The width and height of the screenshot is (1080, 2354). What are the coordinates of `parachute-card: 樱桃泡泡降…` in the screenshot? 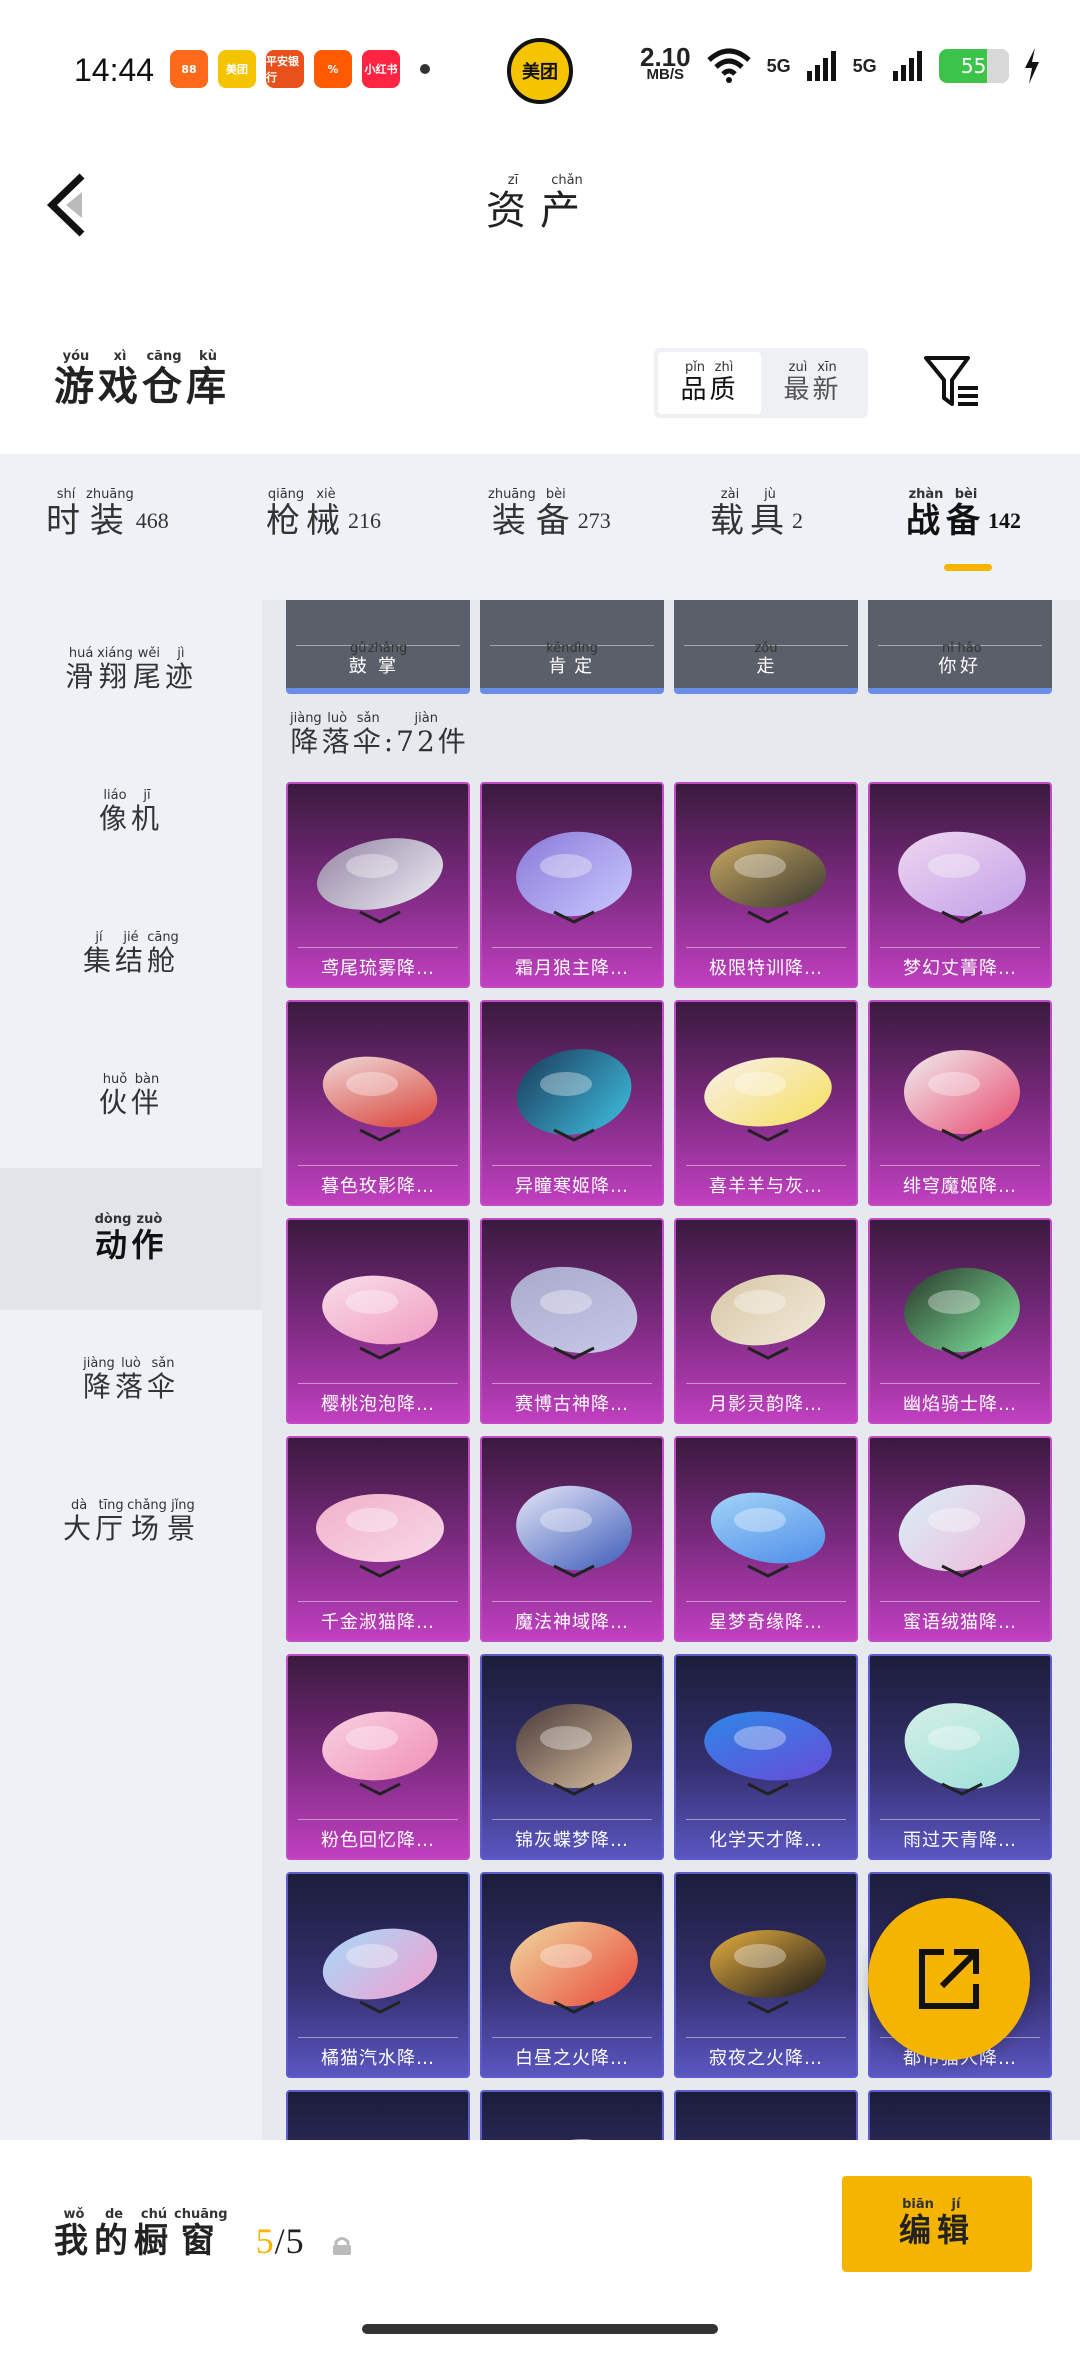 It's located at (378, 1321).